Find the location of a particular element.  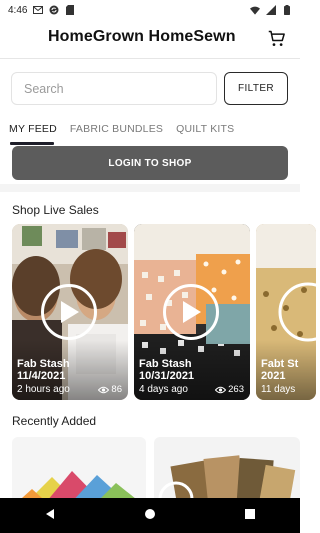

app-bar: HomeGrown HomeSewn is located at coordinates (150, 40).